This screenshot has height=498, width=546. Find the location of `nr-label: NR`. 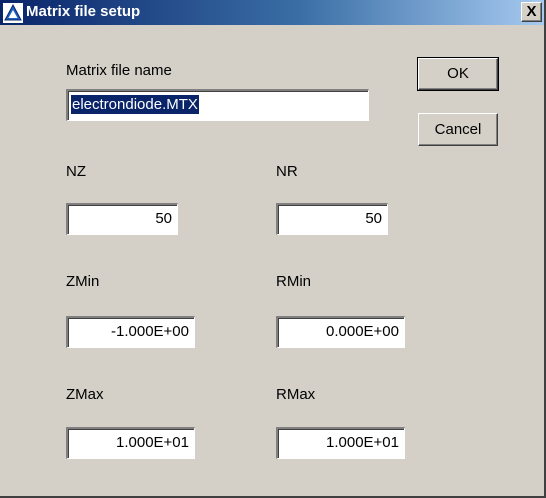

nr-label: NR is located at coordinates (287, 171).